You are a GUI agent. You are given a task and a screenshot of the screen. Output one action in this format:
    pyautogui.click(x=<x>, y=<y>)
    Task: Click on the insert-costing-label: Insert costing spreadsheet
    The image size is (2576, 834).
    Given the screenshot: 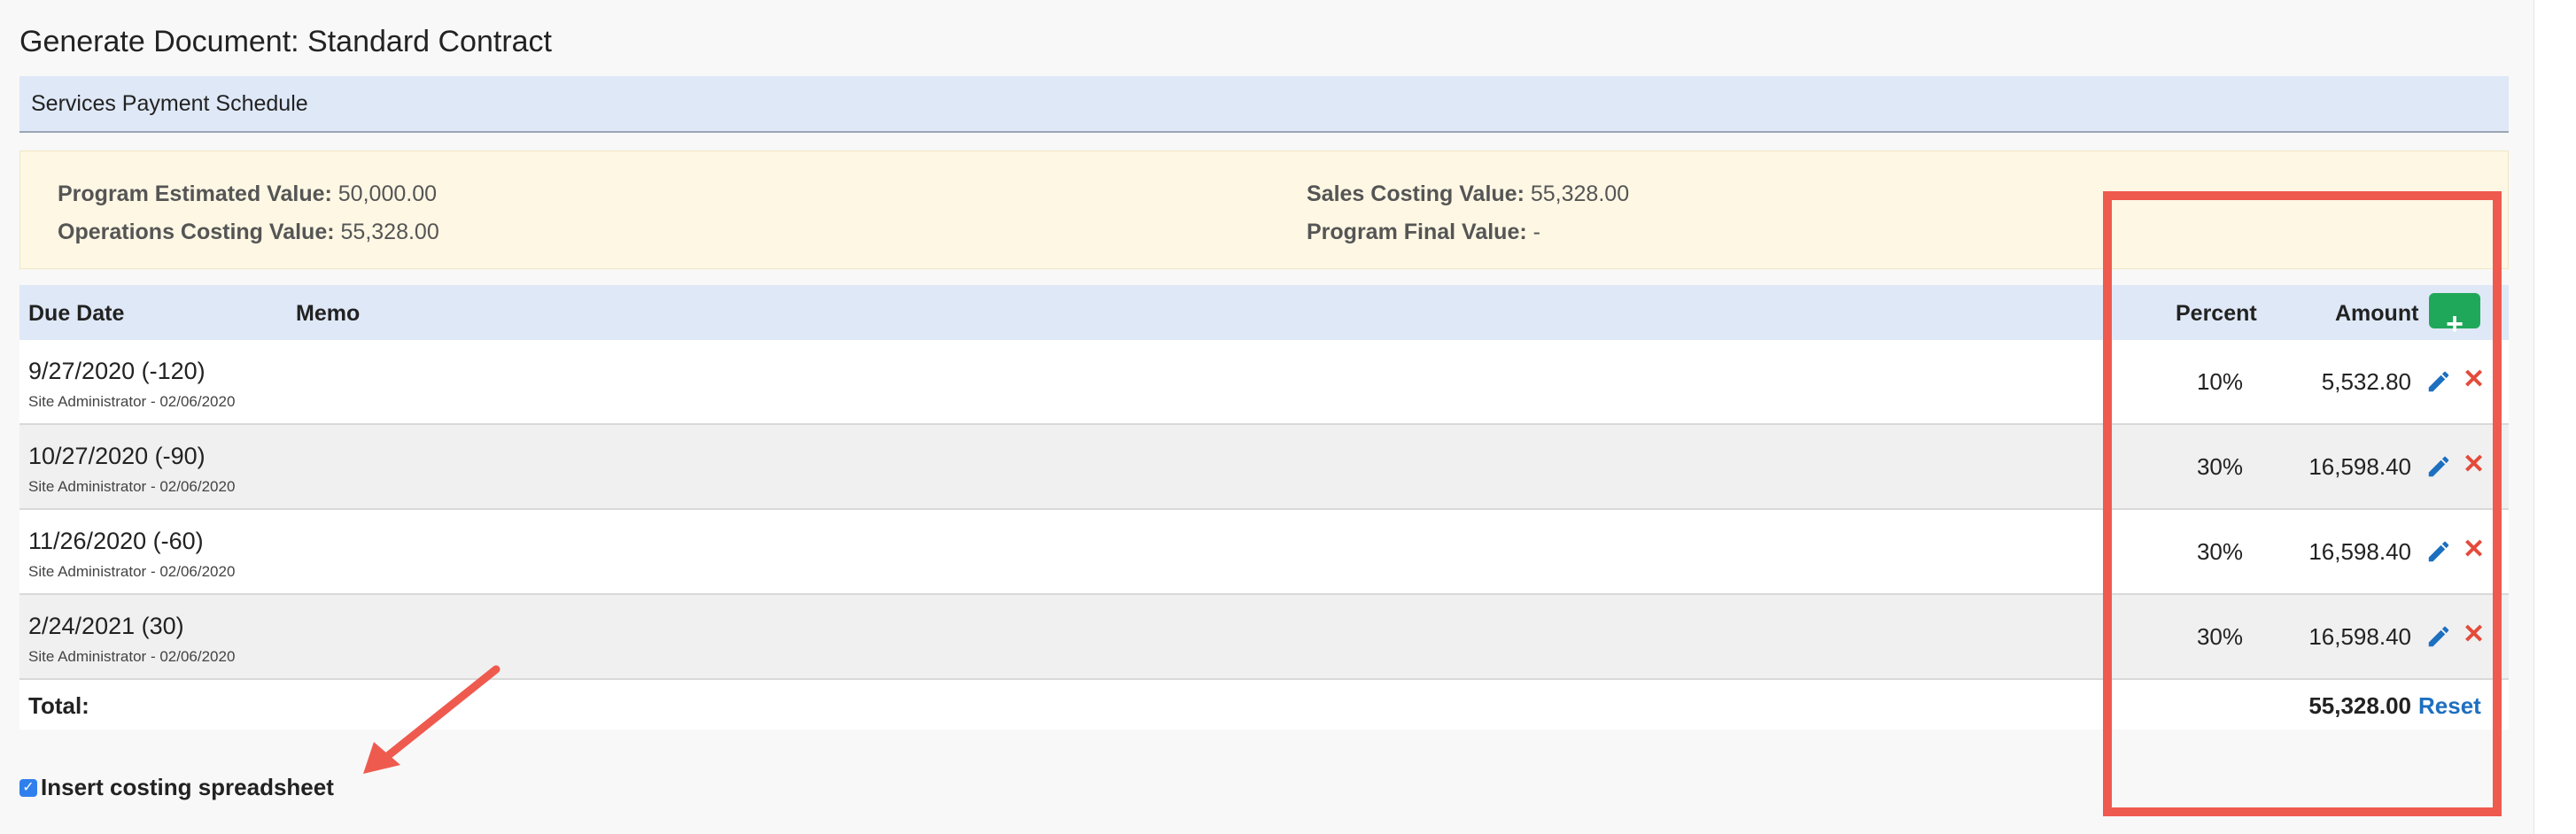 What is the action you would take?
    pyautogui.click(x=187, y=787)
    